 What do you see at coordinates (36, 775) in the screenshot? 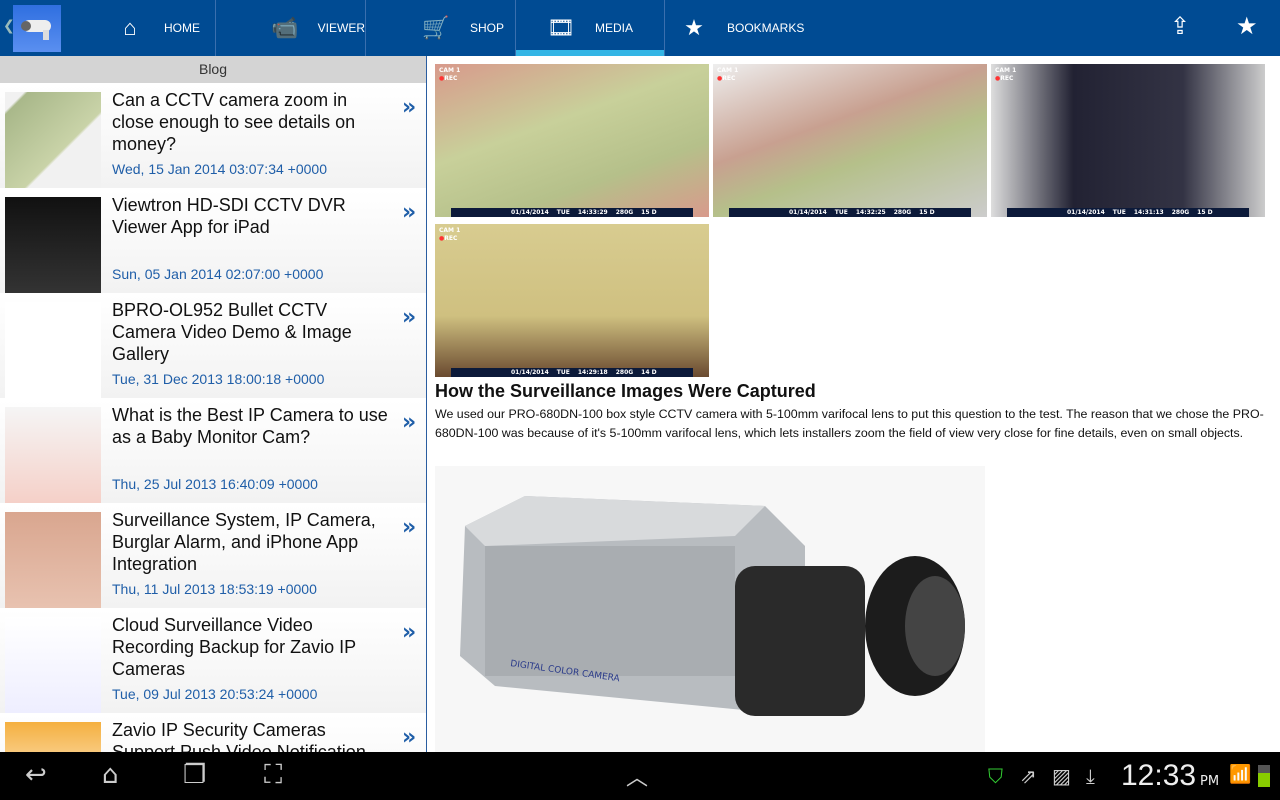
I see `back-icon: ↩` at bounding box center [36, 775].